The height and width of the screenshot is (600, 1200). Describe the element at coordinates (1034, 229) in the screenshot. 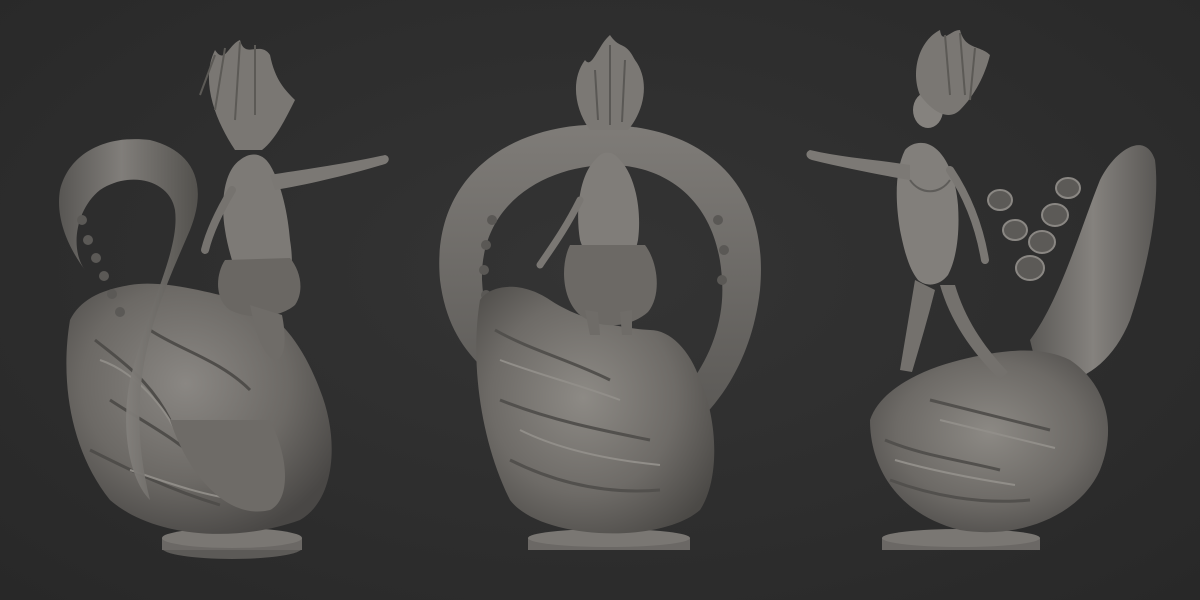

I see `tentacle-suckers` at that location.